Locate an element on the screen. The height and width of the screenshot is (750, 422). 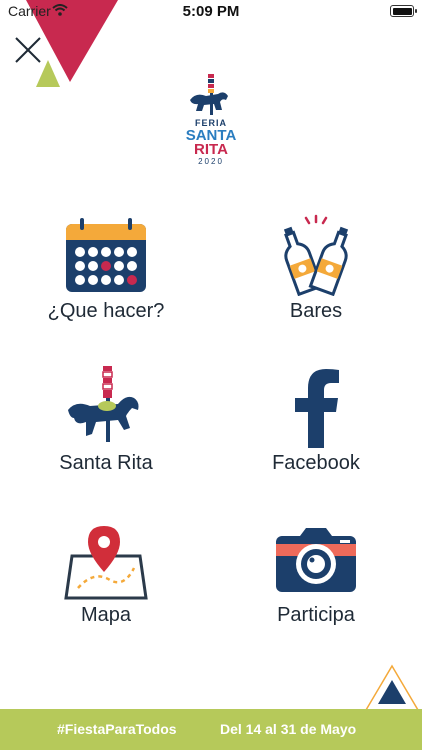
menu-participa: Participa is located at coordinates (316, 583).